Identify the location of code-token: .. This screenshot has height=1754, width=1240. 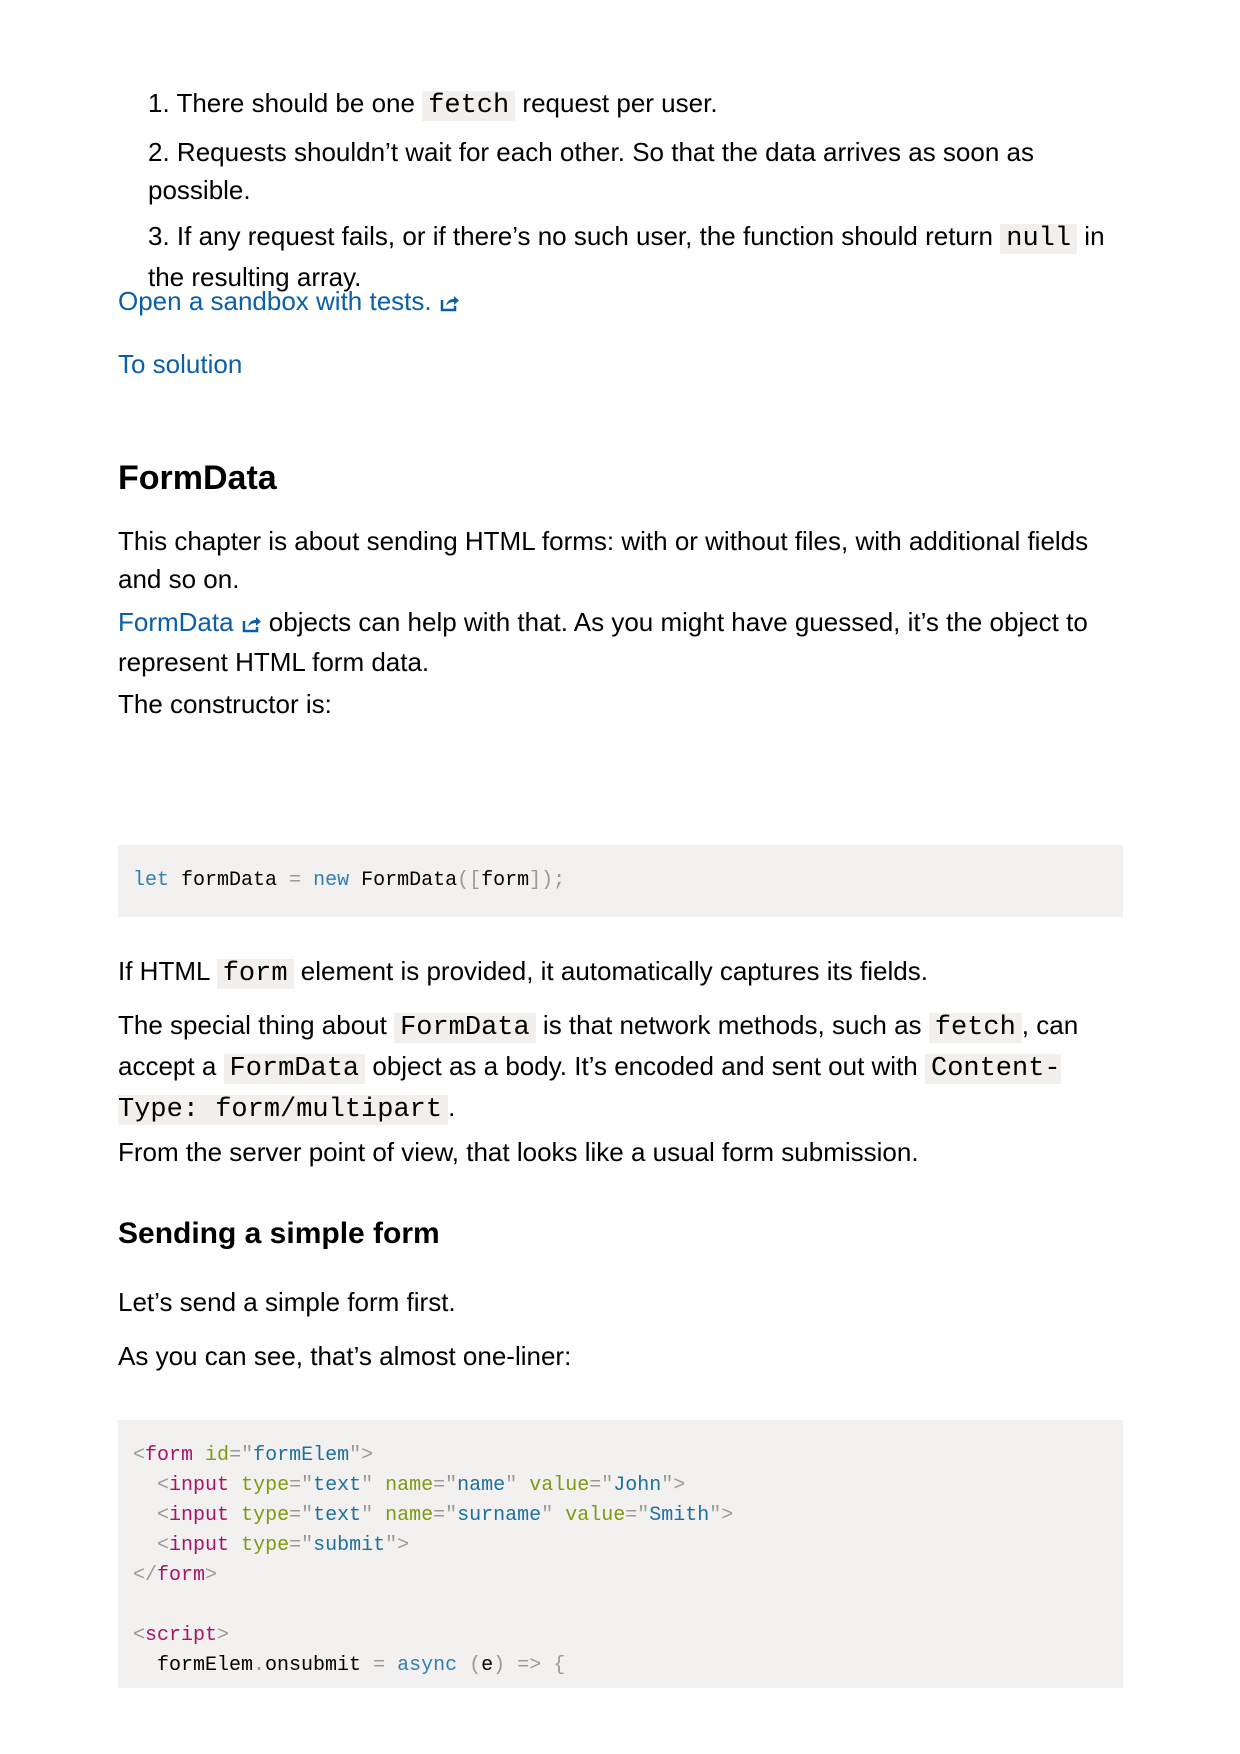
(259, 1665).